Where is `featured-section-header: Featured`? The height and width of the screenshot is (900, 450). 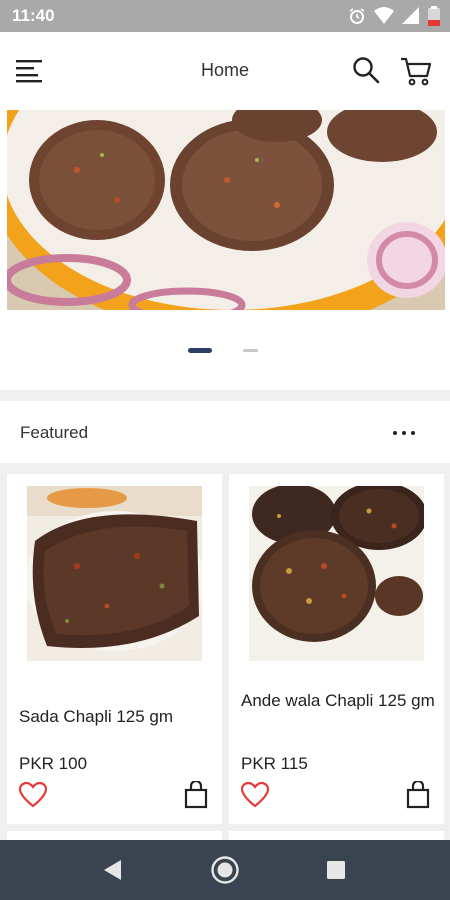 featured-section-header: Featured is located at coordinates (225, 432).